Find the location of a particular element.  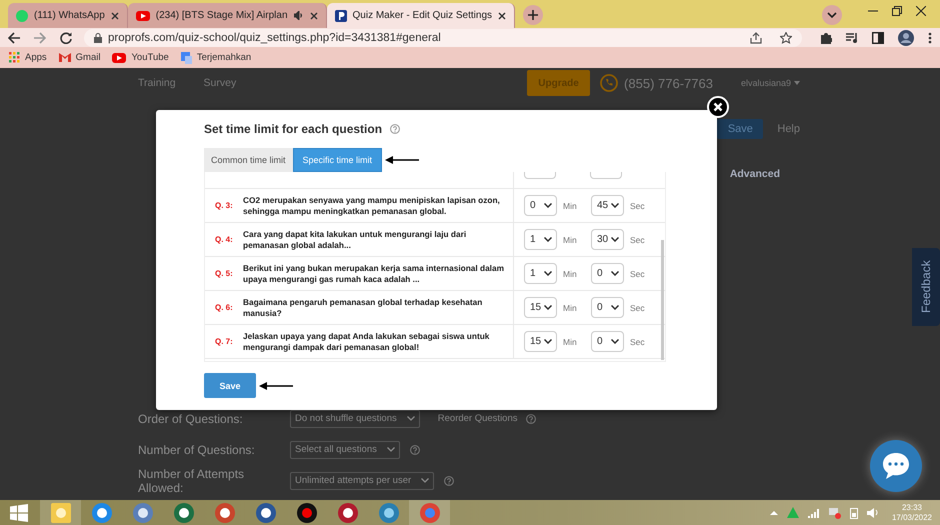

chevron-up-icon is located at coordinates (774, 512).